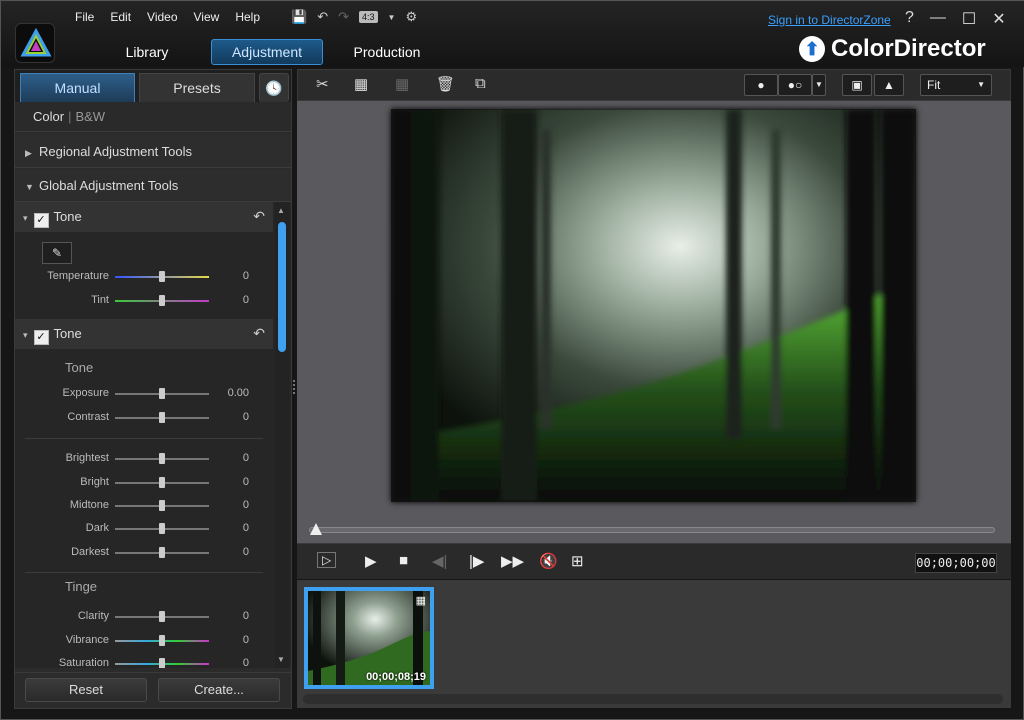 Image resolution: width=1024 pixels, height=720 pixels. What do you see at coordinates (889, 85) in the screenshot?
I see `landscape-icon: ▲` at bounding box center [889, 85].